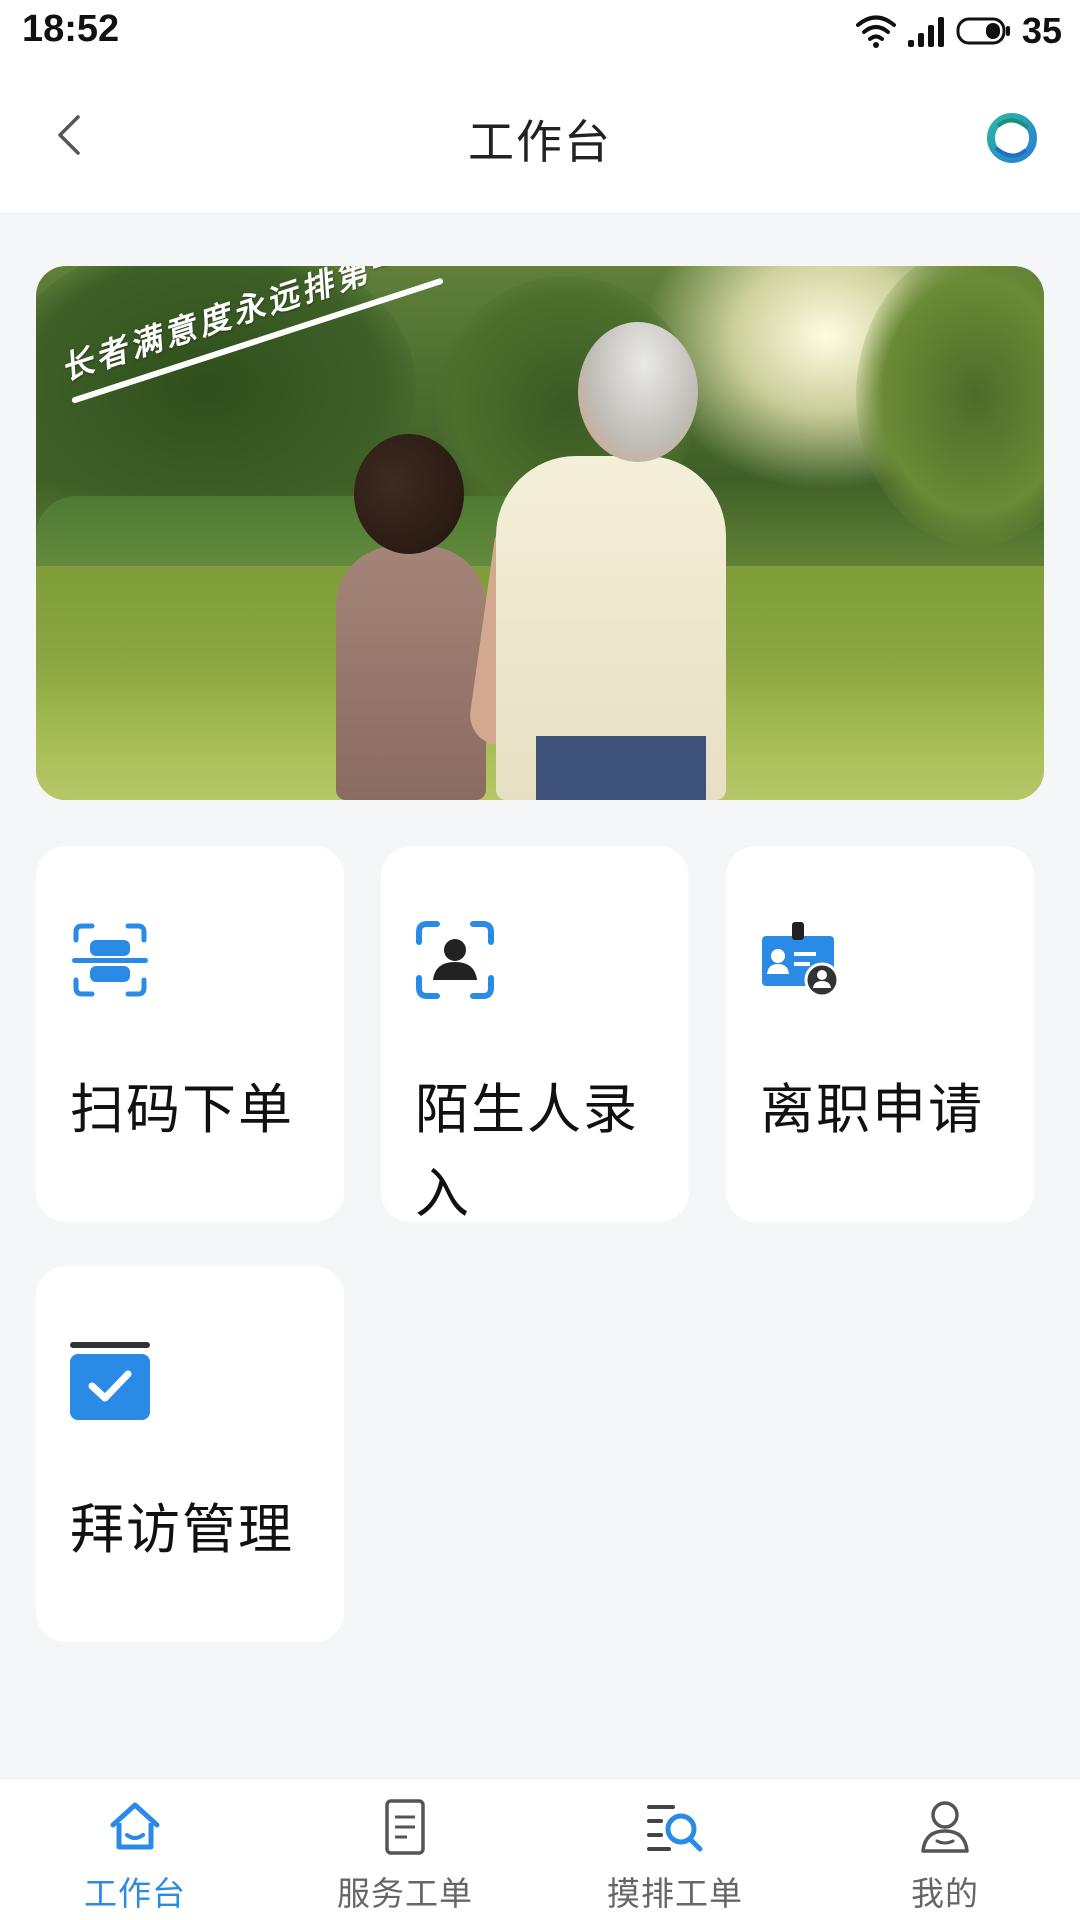 This screenshot has width=1080, height=1920. Describe the element at coordinates (405, 1893) in the screenshot. I see `nav-label: 服务工单` at that location.